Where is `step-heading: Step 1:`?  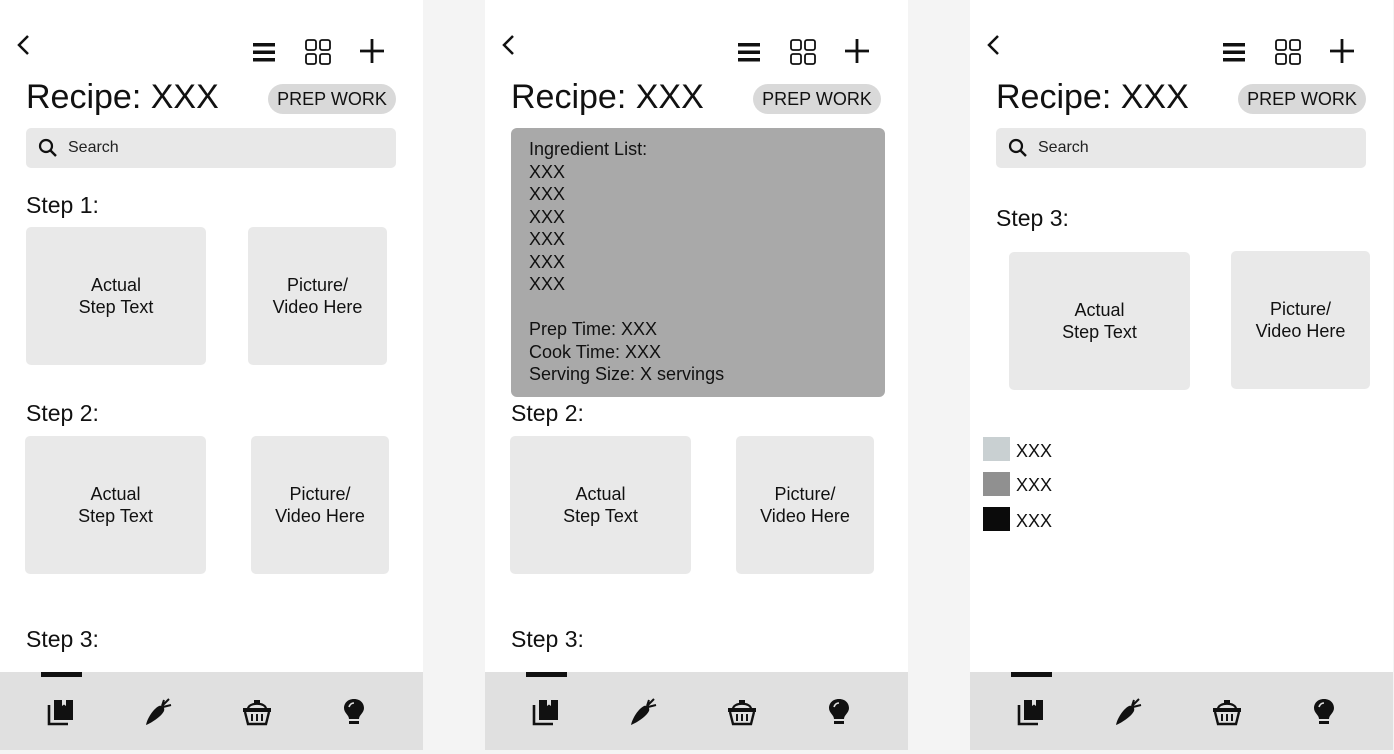 step-heading: Step 1: is located at coordinates (62, 205).